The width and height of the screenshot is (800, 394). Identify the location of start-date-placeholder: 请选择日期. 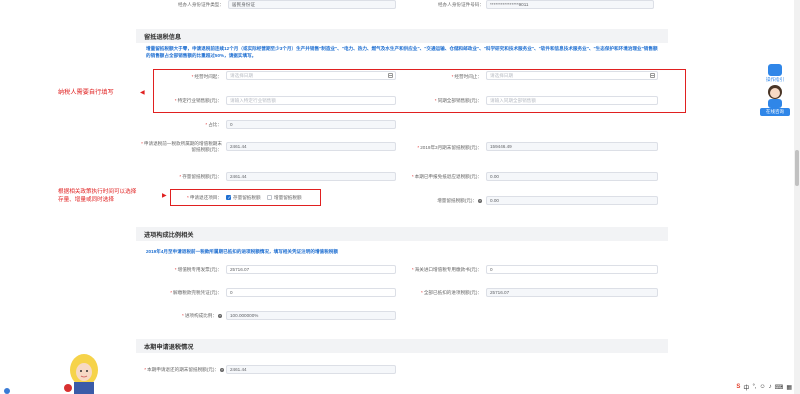
(241, 75).